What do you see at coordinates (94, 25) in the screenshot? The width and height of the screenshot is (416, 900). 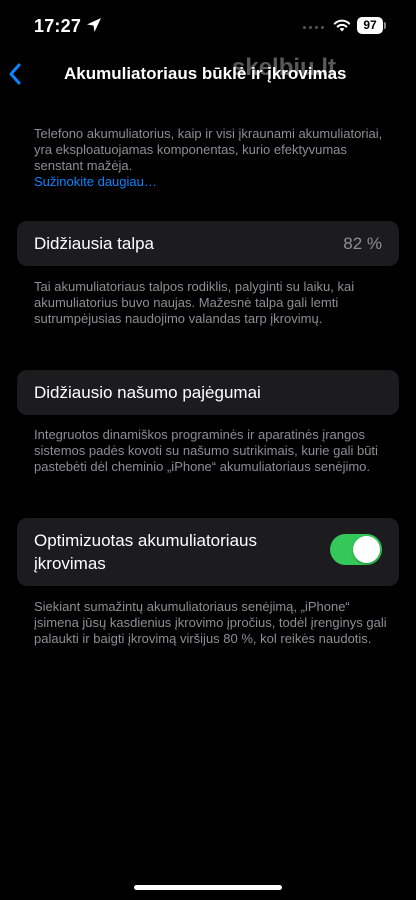 I see `location-arrow-icon` at bounding box center [94, 25].